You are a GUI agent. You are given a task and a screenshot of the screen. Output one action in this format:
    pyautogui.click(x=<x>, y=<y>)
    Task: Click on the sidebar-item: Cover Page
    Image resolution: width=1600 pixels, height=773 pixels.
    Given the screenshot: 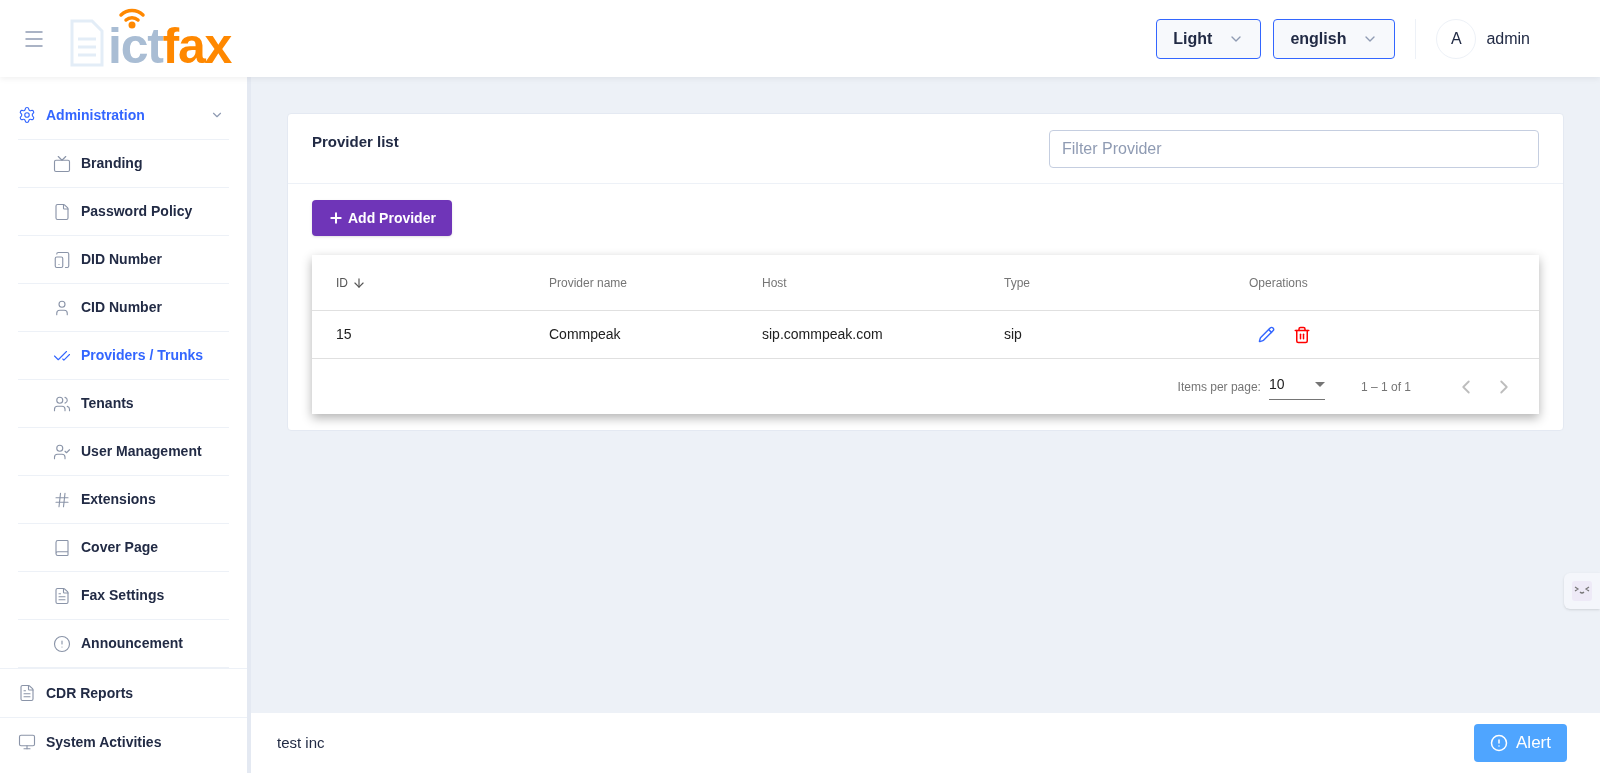 What is the action you would take?
    pyautogui.click(x=123, y=548)
    